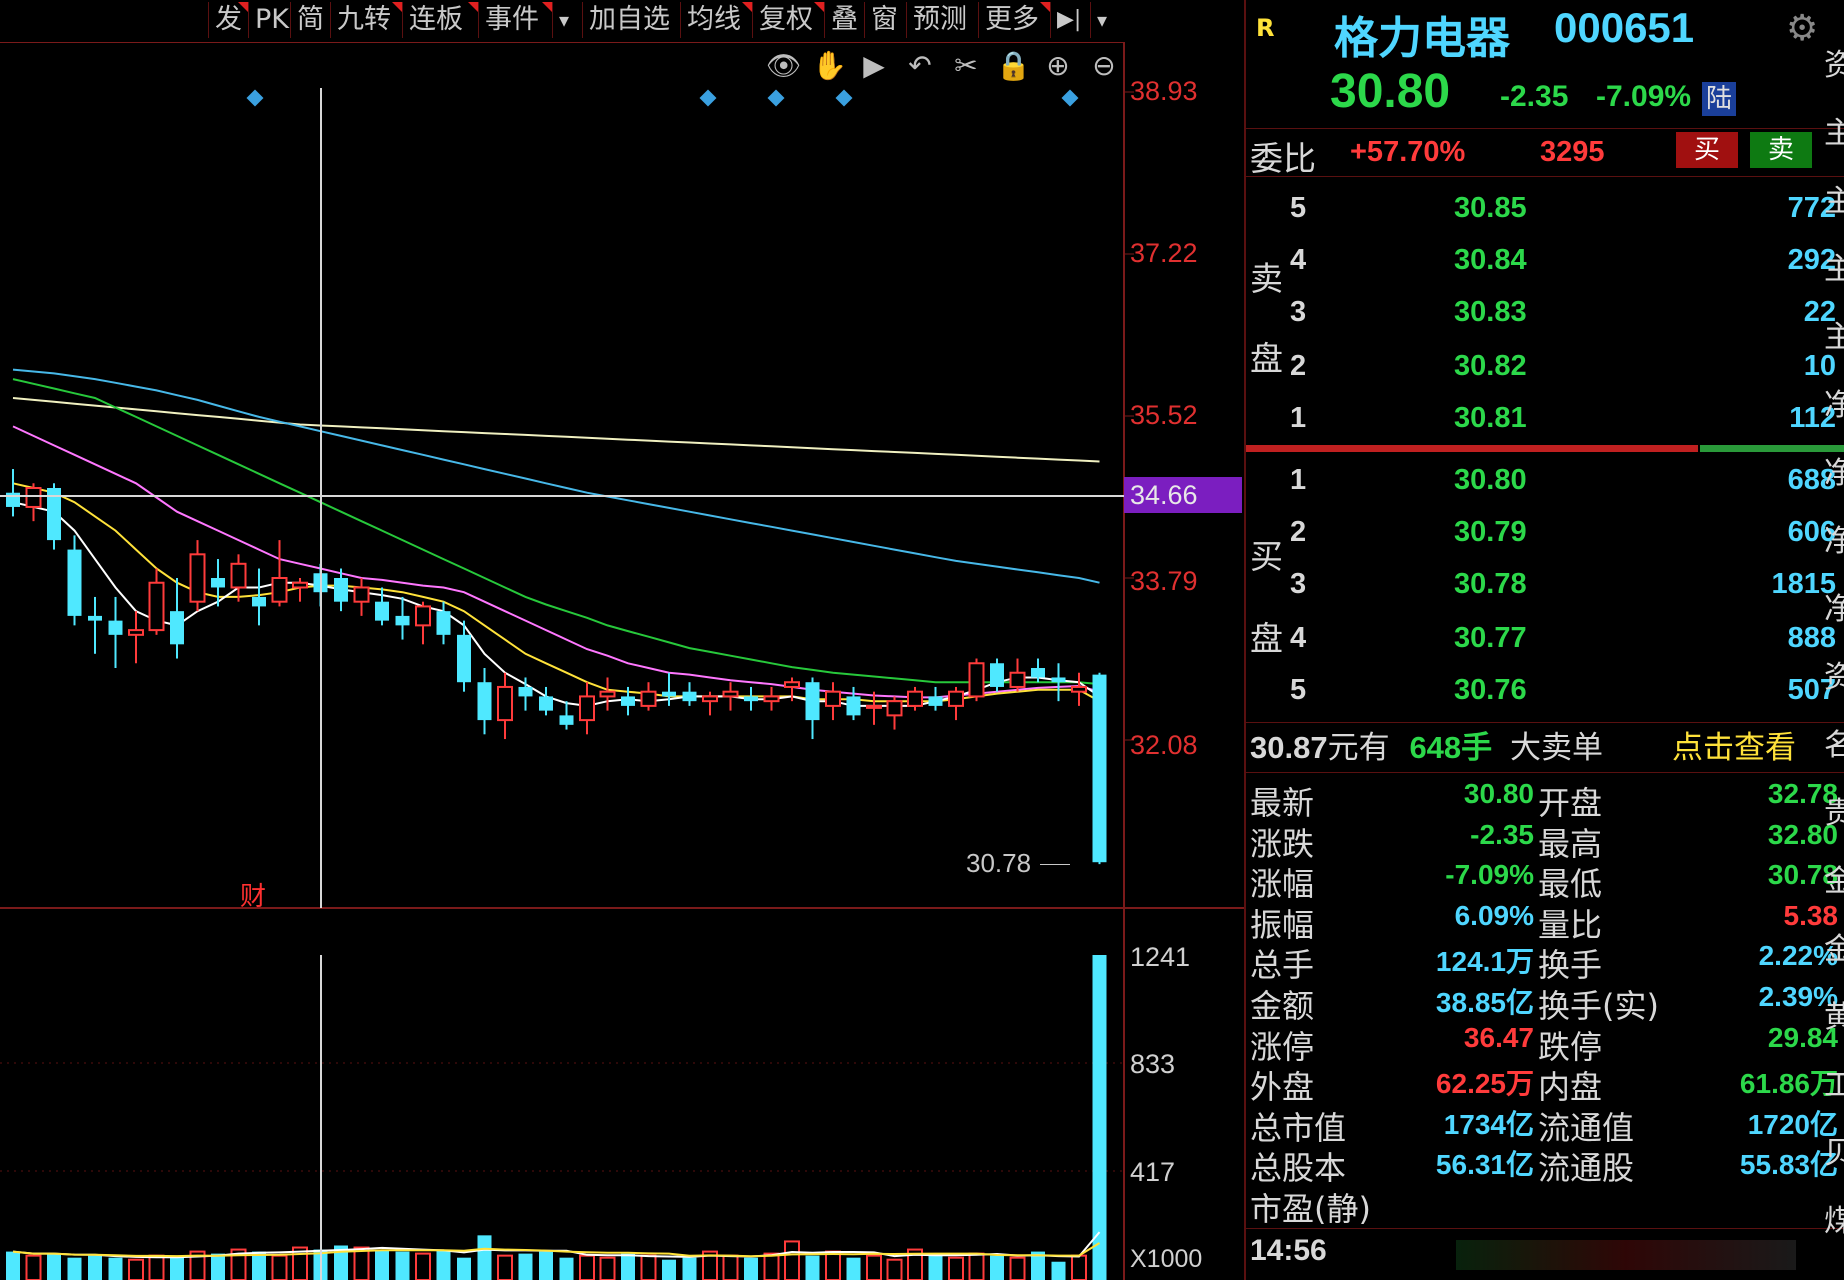  I want to click on volume-tick: 1241, so click(1160, 957).